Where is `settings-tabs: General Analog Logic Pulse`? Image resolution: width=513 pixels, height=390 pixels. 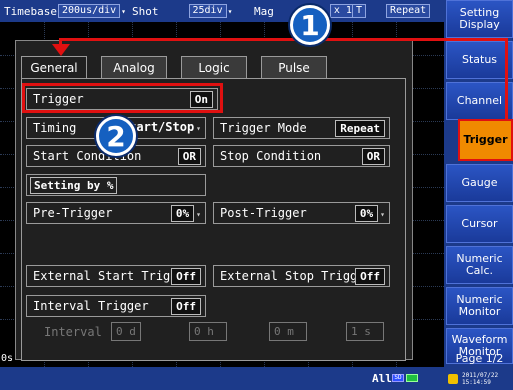
settings-tabs: General Analog Logic Pulse is located at coordinates (174, 67).